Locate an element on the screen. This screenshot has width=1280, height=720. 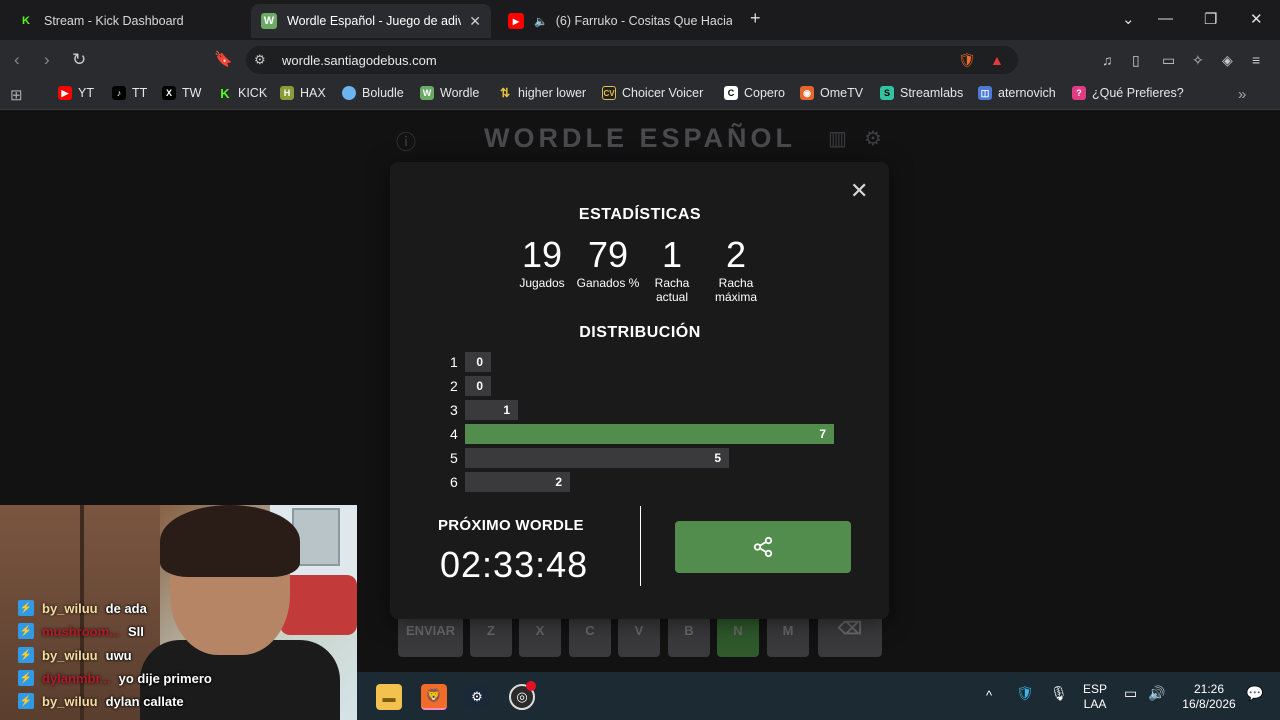
forward-button: › is located at coordinates (47, 60).